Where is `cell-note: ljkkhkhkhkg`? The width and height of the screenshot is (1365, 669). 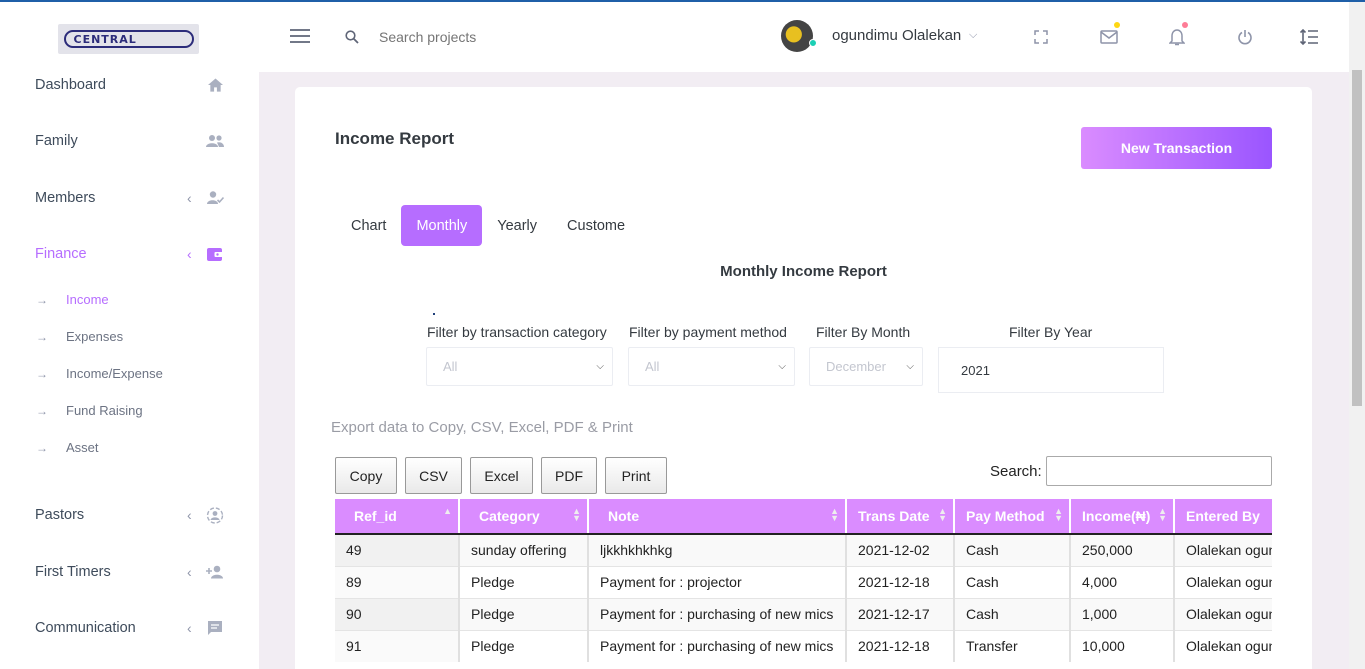
cell-note: ljkkhkhkhkg is located at coordinates (717, 549).